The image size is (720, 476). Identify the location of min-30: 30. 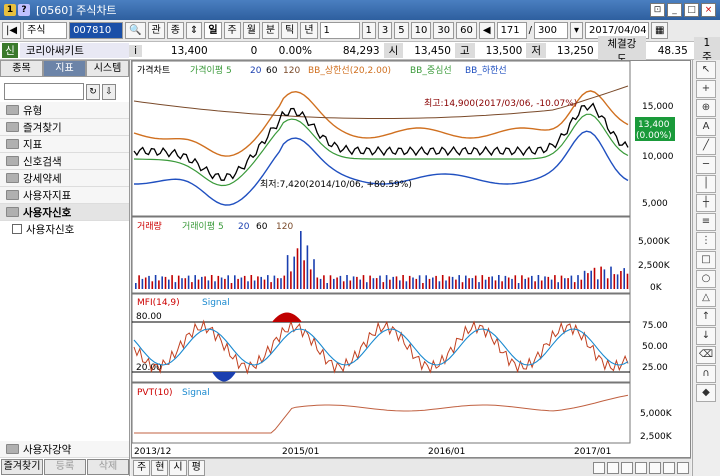
(444, 30).